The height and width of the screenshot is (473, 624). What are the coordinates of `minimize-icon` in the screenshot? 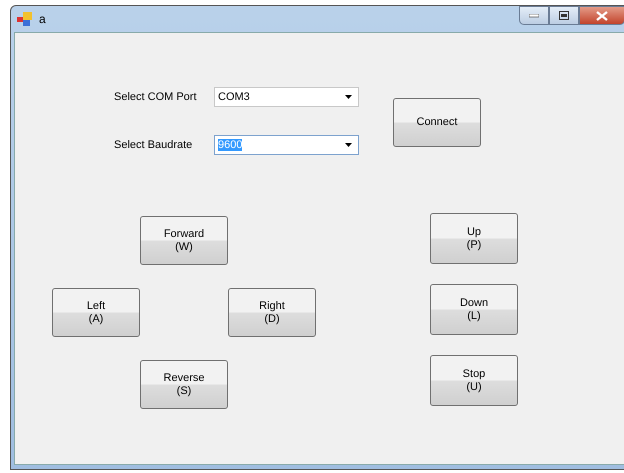 It's located at (534, 16).